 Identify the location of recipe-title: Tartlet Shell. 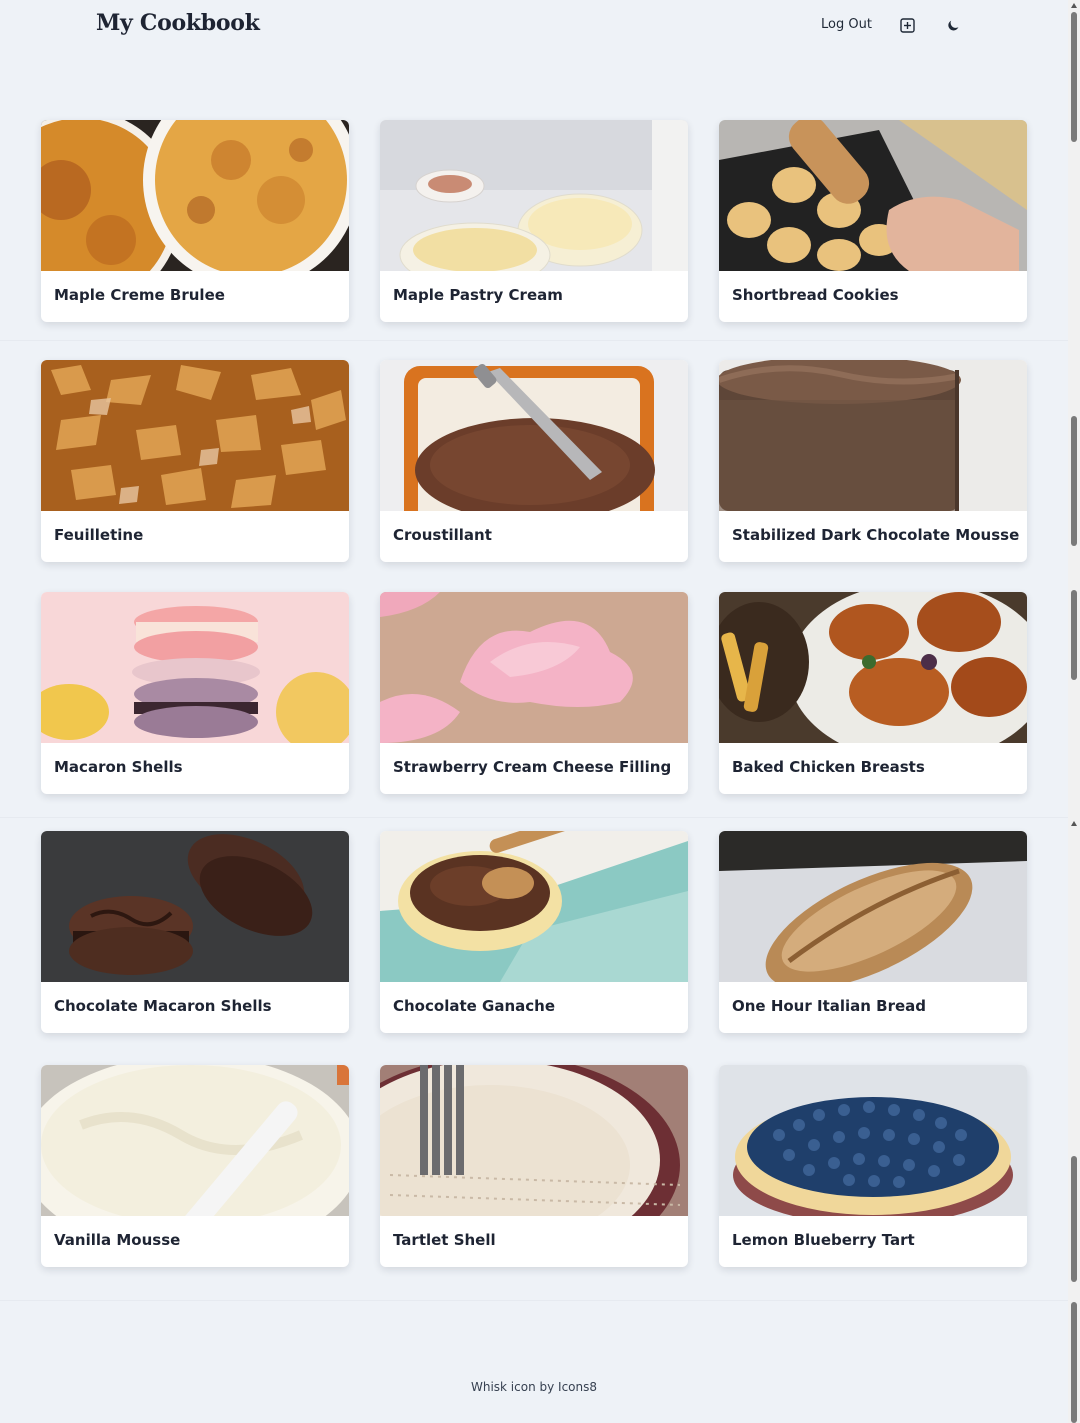
(444, 1240).